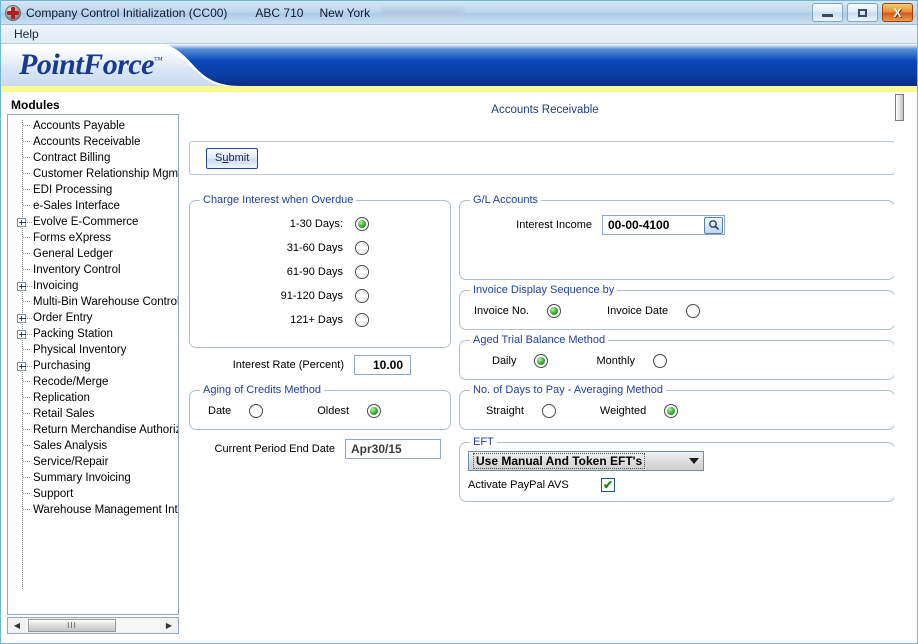  I want to click on sidebar-item-forms-express: Forms eXpress, so click(93, 238).